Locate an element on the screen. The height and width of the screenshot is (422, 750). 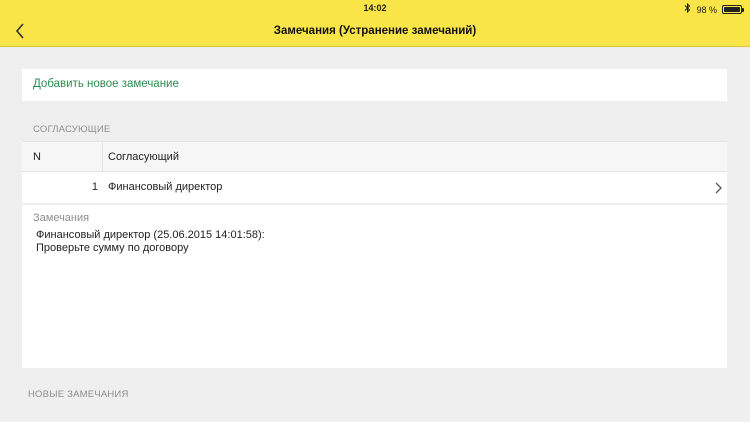
battery-level is located at coordinates (732, 9).